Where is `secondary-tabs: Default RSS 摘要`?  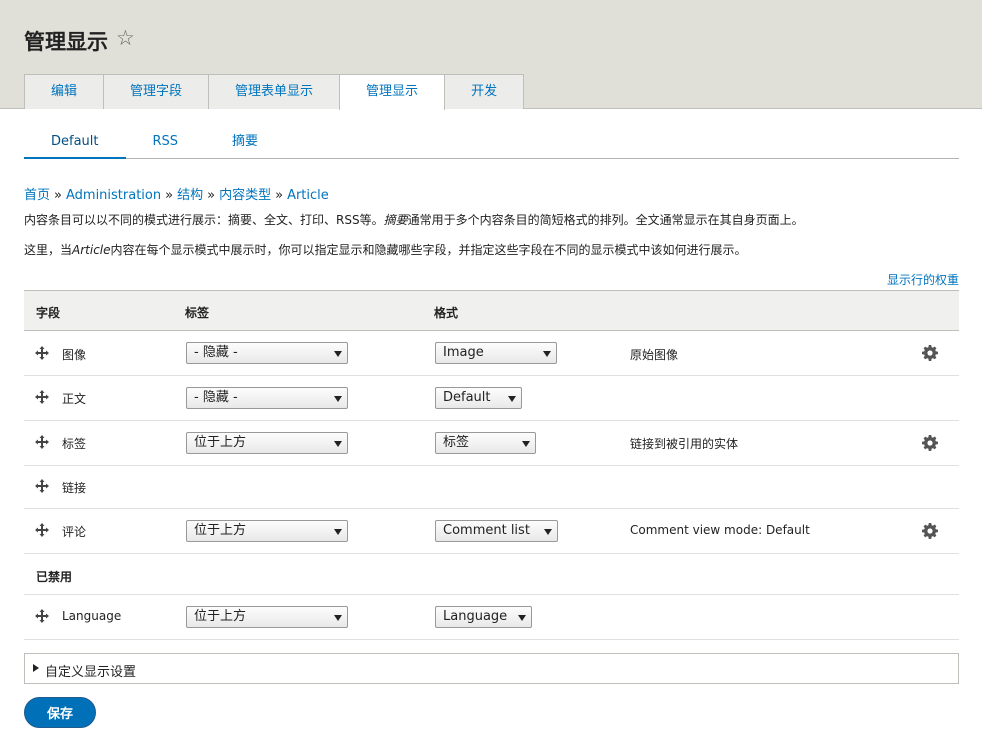 secondary-tabs: Default RSS 摘要 is located at coordinates (491, 144).